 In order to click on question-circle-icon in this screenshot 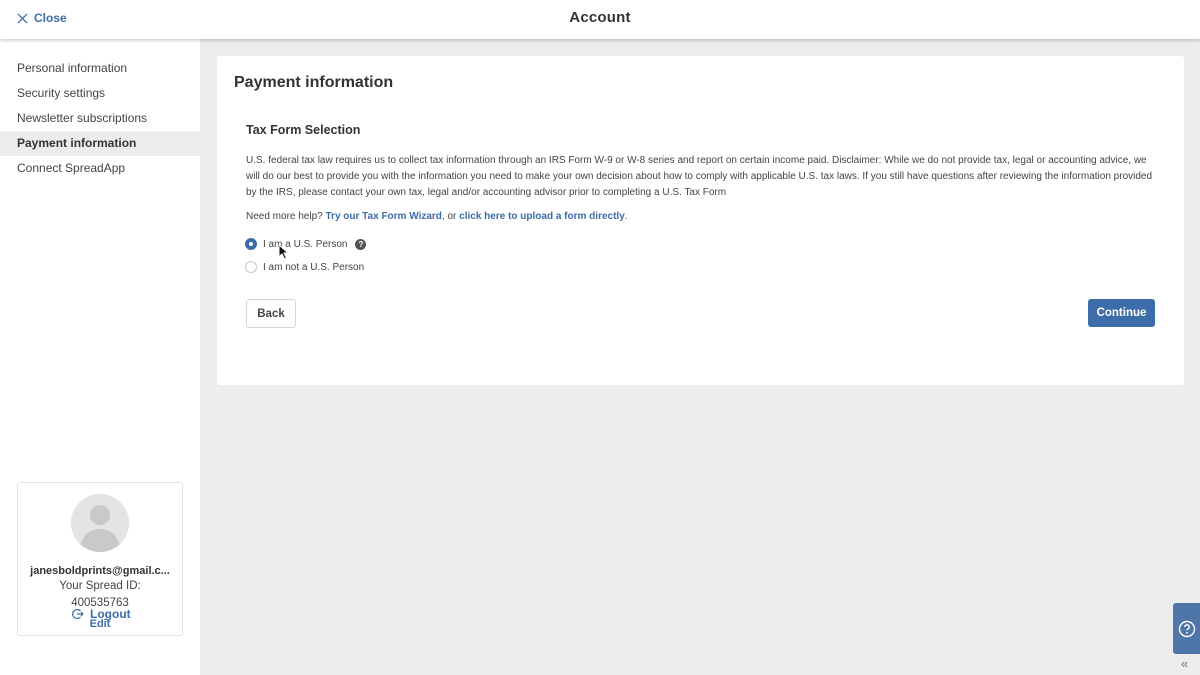, I will do `click(1186, 628)`.